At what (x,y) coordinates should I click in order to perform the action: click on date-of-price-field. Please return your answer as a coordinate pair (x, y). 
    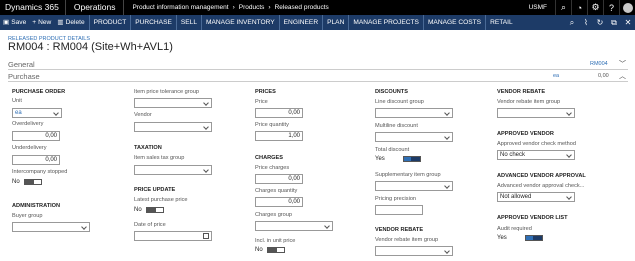
    Looking at the image, I should click on (173, 236).